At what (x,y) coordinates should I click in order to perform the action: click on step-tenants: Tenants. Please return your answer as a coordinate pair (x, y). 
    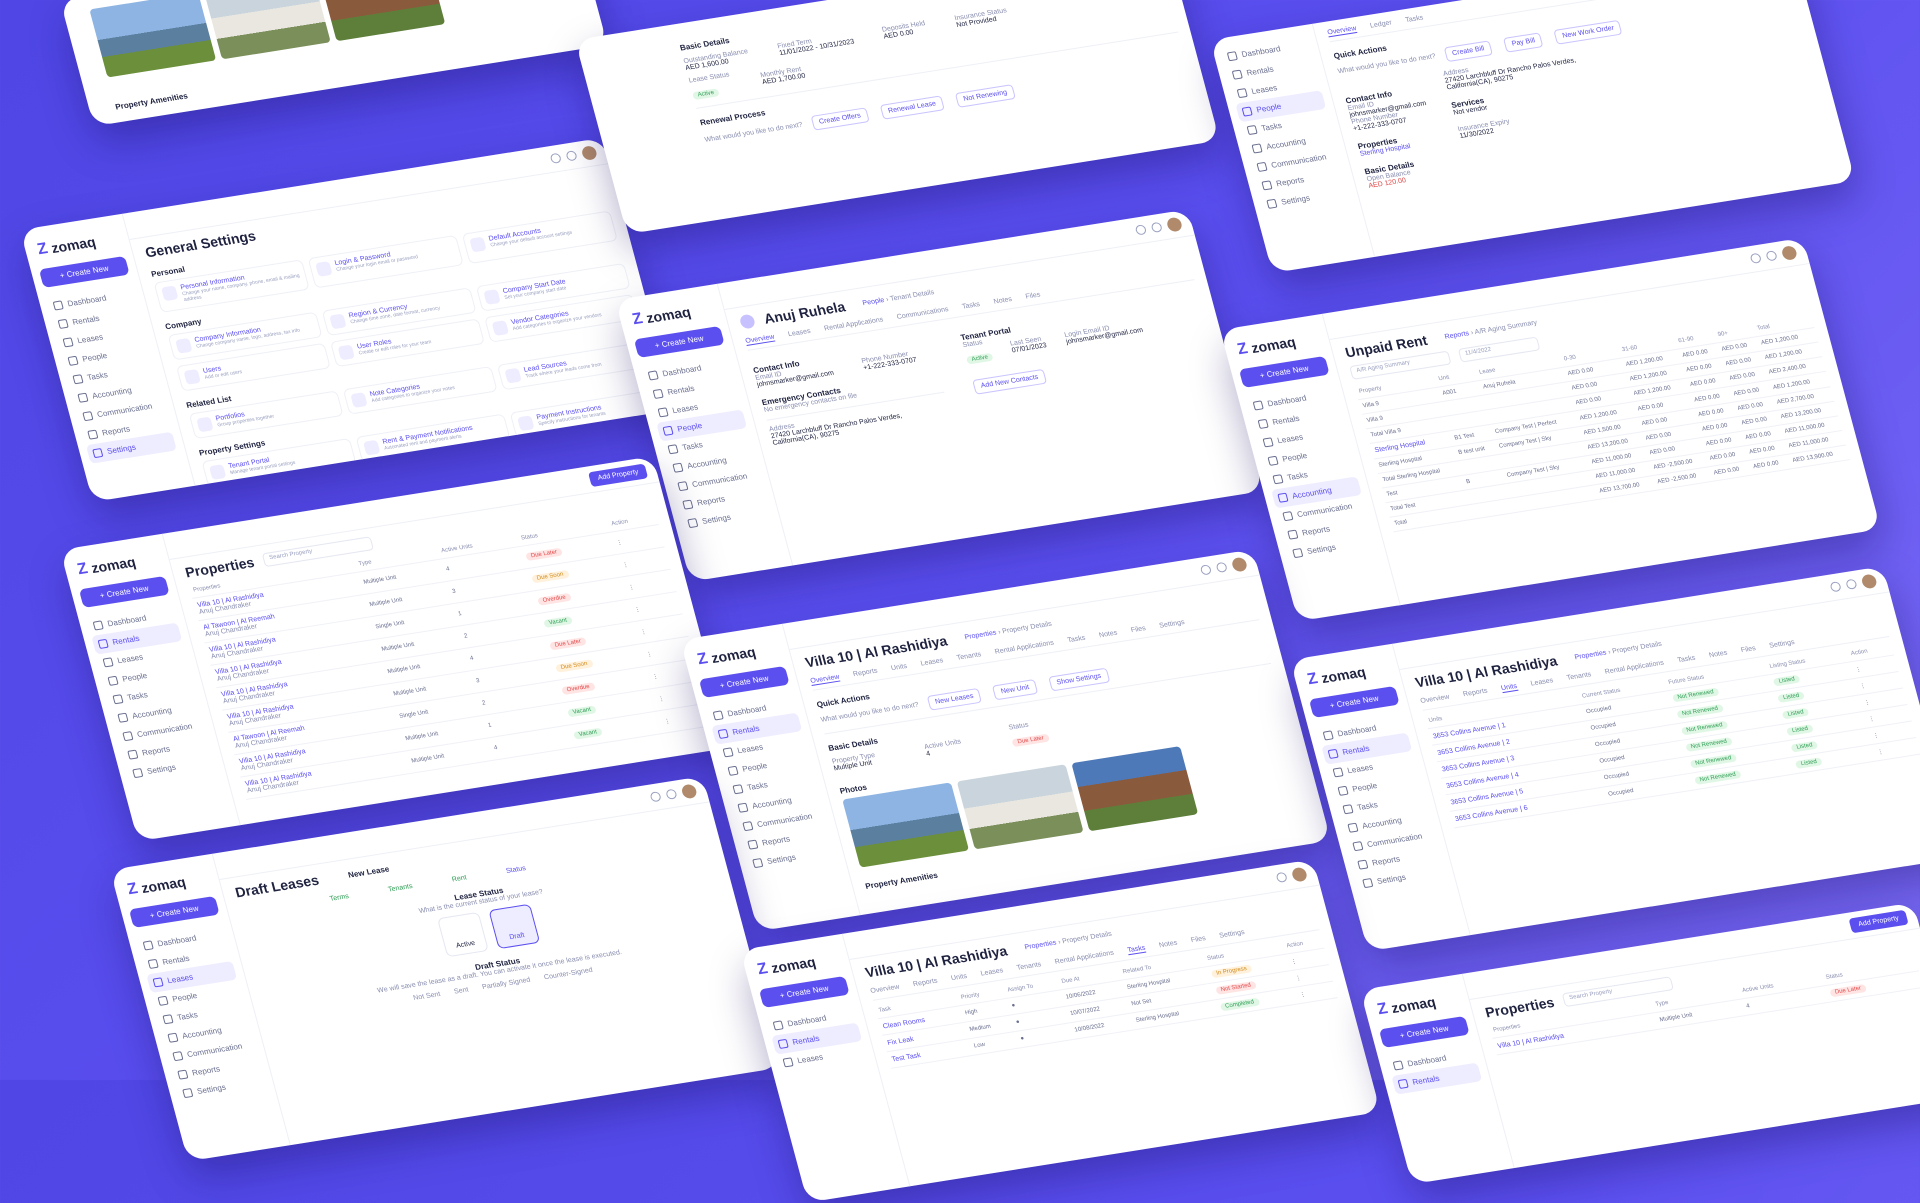
    Looking at the image, I should click on (400, 888).